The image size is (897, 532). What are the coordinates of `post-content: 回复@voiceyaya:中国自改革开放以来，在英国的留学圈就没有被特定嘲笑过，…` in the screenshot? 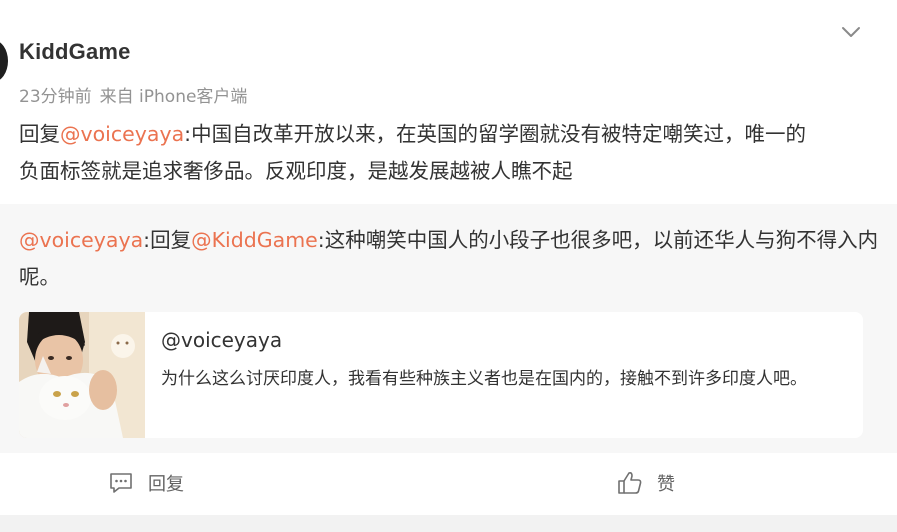 It's located at (414, 153).